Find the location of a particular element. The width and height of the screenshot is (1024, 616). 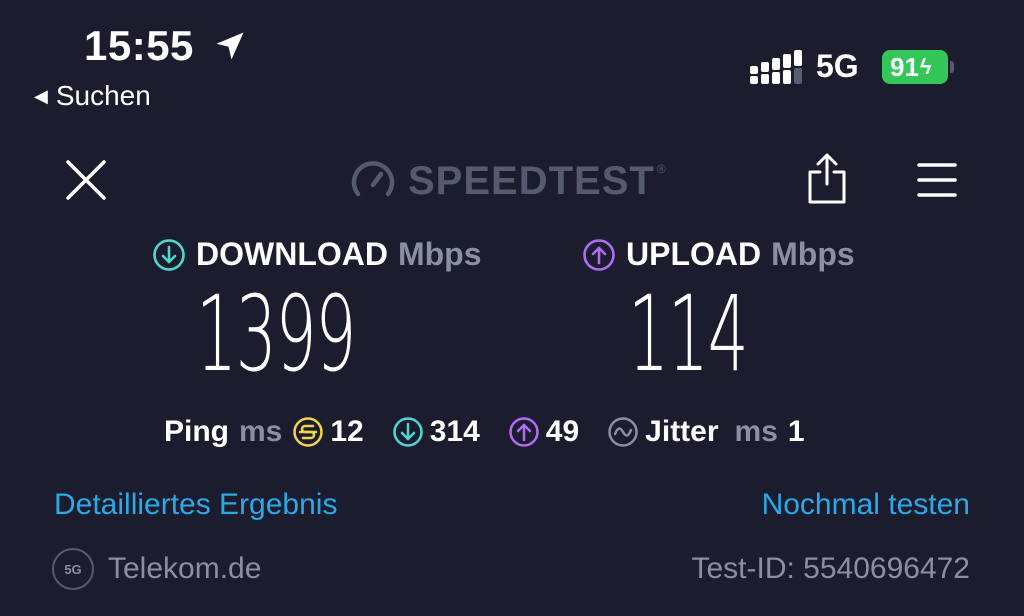

upload-header: UPLOAD Mbps is located at coordinates (718, 254).